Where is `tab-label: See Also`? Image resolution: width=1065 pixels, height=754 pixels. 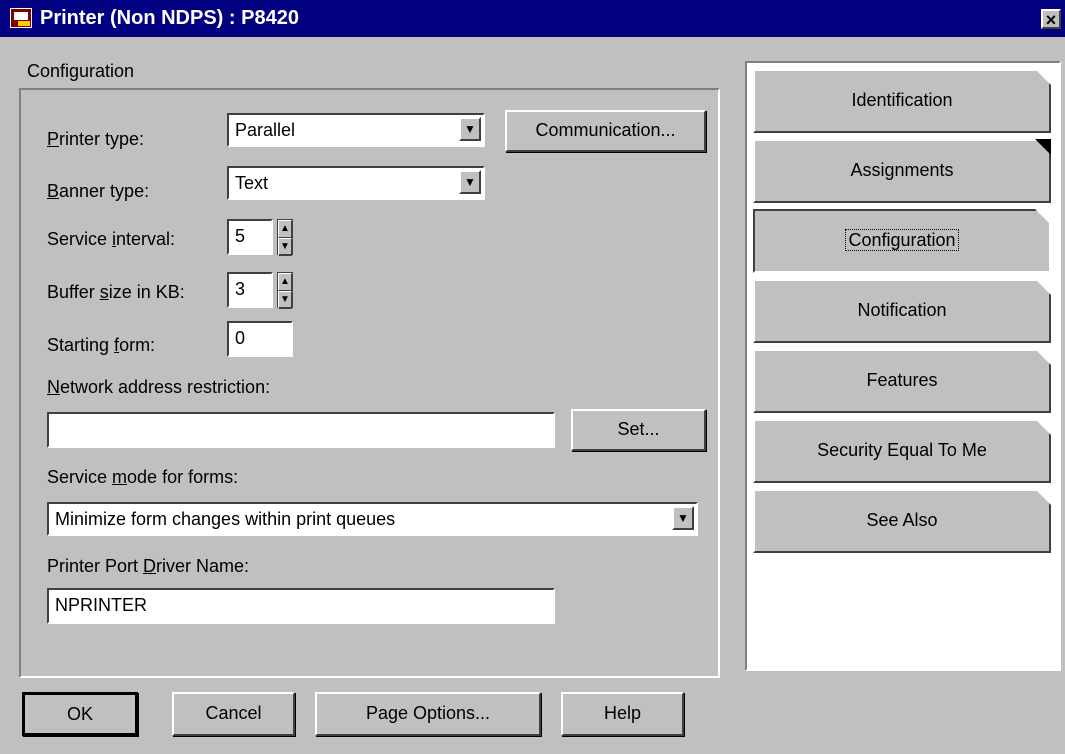 tab-label: See Also is located at coordinates (902, 520).